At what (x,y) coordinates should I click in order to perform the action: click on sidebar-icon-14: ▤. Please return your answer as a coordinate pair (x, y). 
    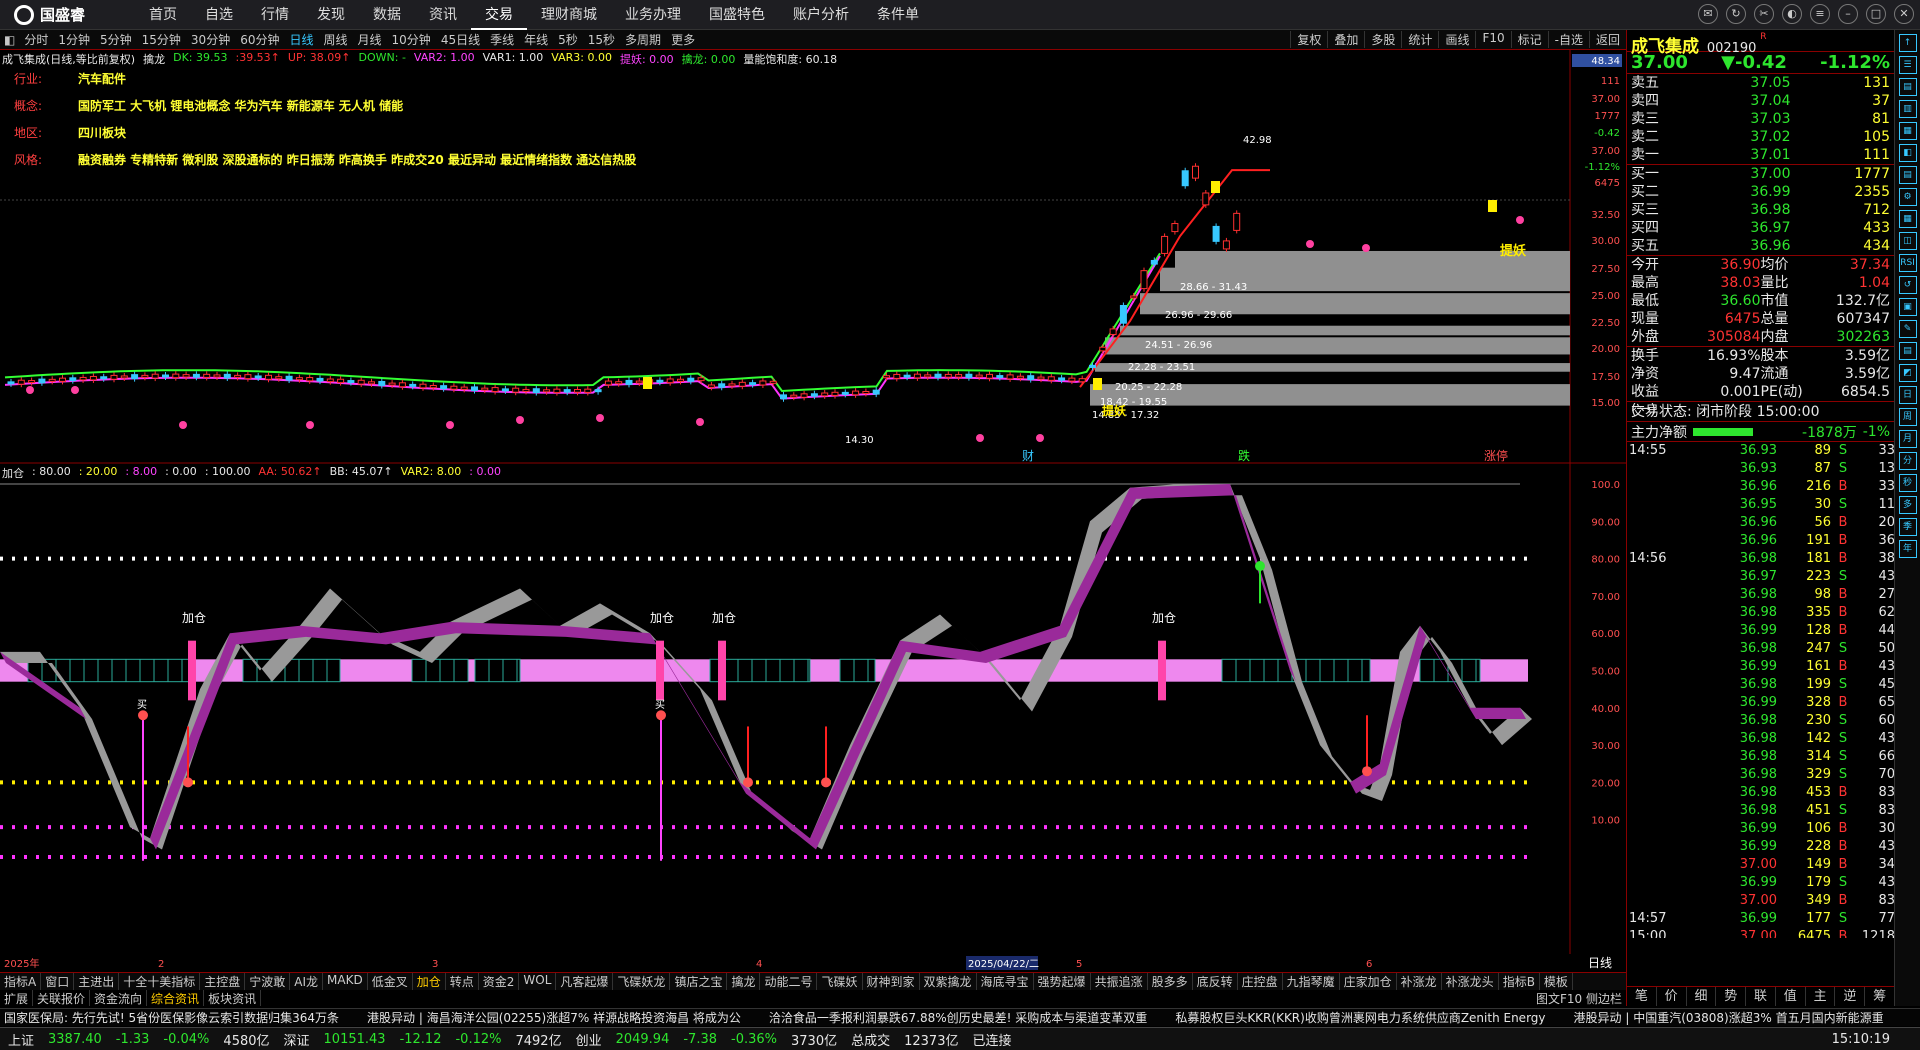
    Looking at the image, I should click on (1907, 351).